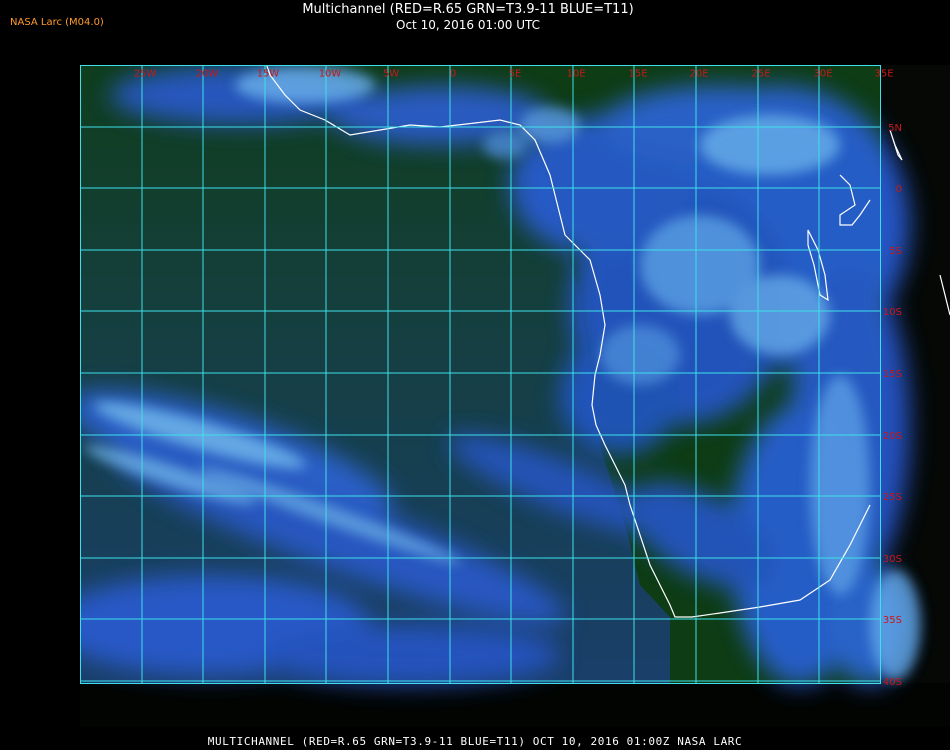  I want to click on lat-label-20S: 20S, so click(892, 436).